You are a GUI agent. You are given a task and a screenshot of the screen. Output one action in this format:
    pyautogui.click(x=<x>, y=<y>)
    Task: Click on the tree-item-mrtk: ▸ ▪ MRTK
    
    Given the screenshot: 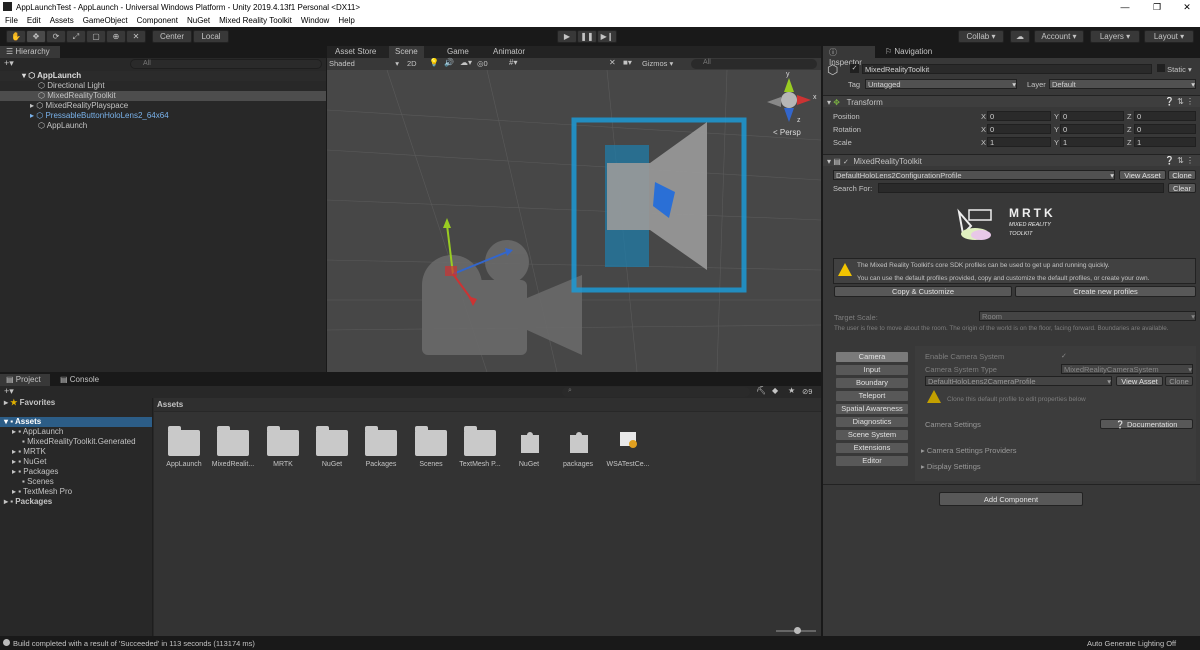 What is the action you would take?
    pyautogui.click(x=76, y=452)
    